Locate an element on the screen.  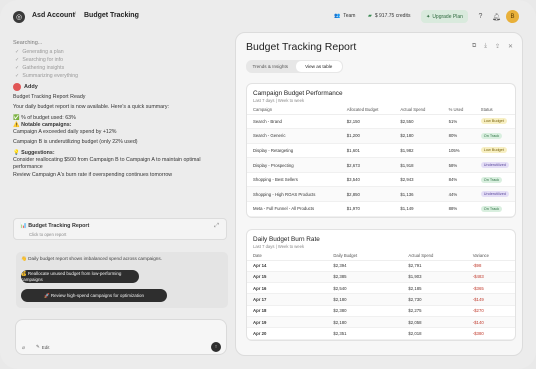
paperclip-icon: ⌀ is located at coordinates (23, 348).